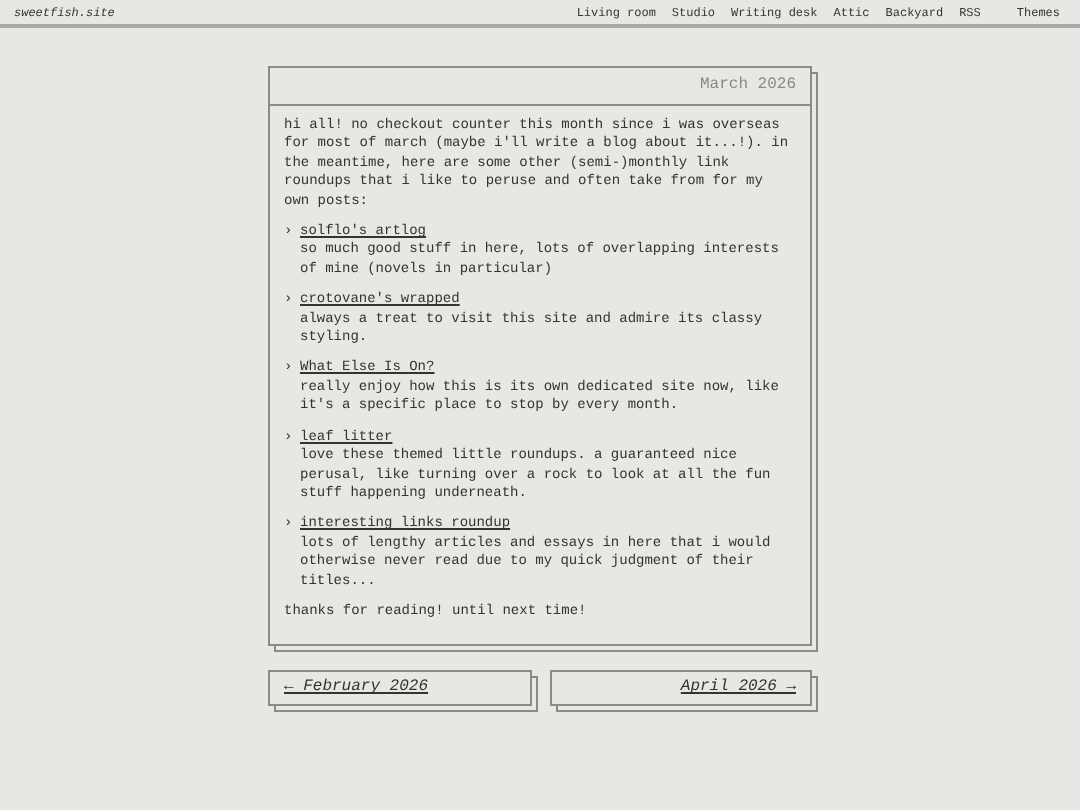  Describe the element at coordinates (680, 688) in the screenshot. I see `next-post-button: April 2026 →` at that location.